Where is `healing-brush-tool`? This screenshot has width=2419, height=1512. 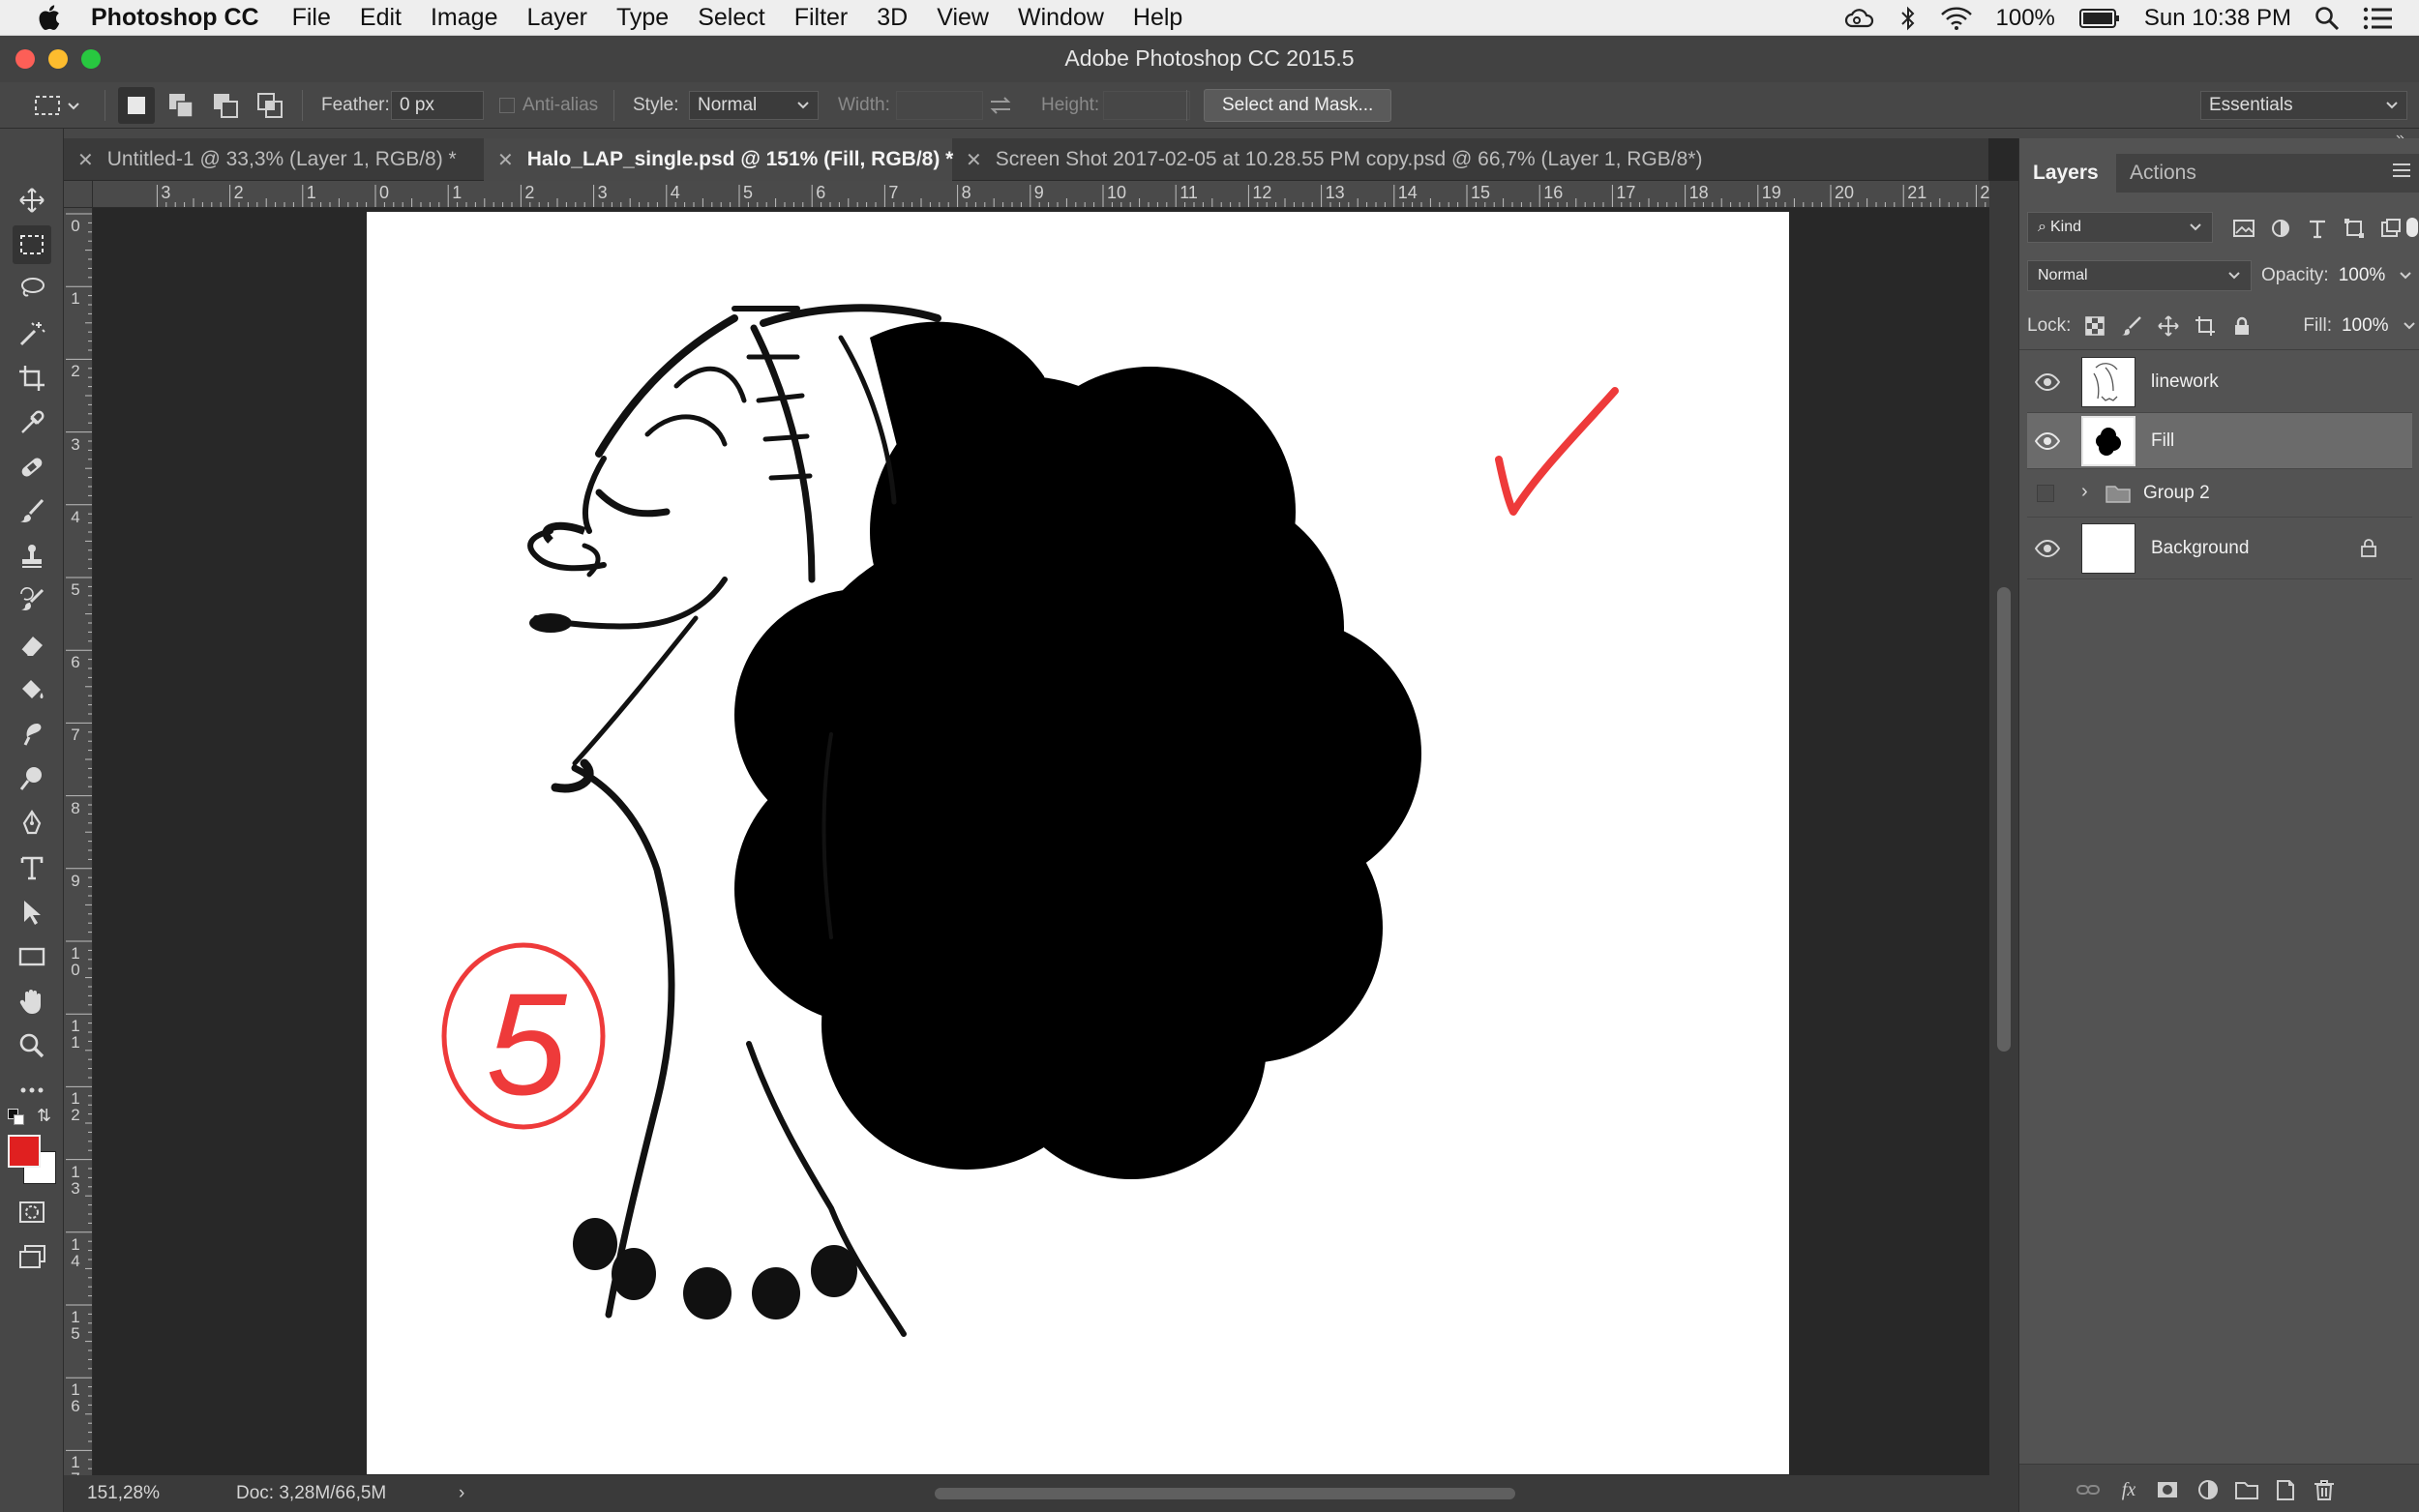
healing-brush-tool is located at coordinates (32, 468).